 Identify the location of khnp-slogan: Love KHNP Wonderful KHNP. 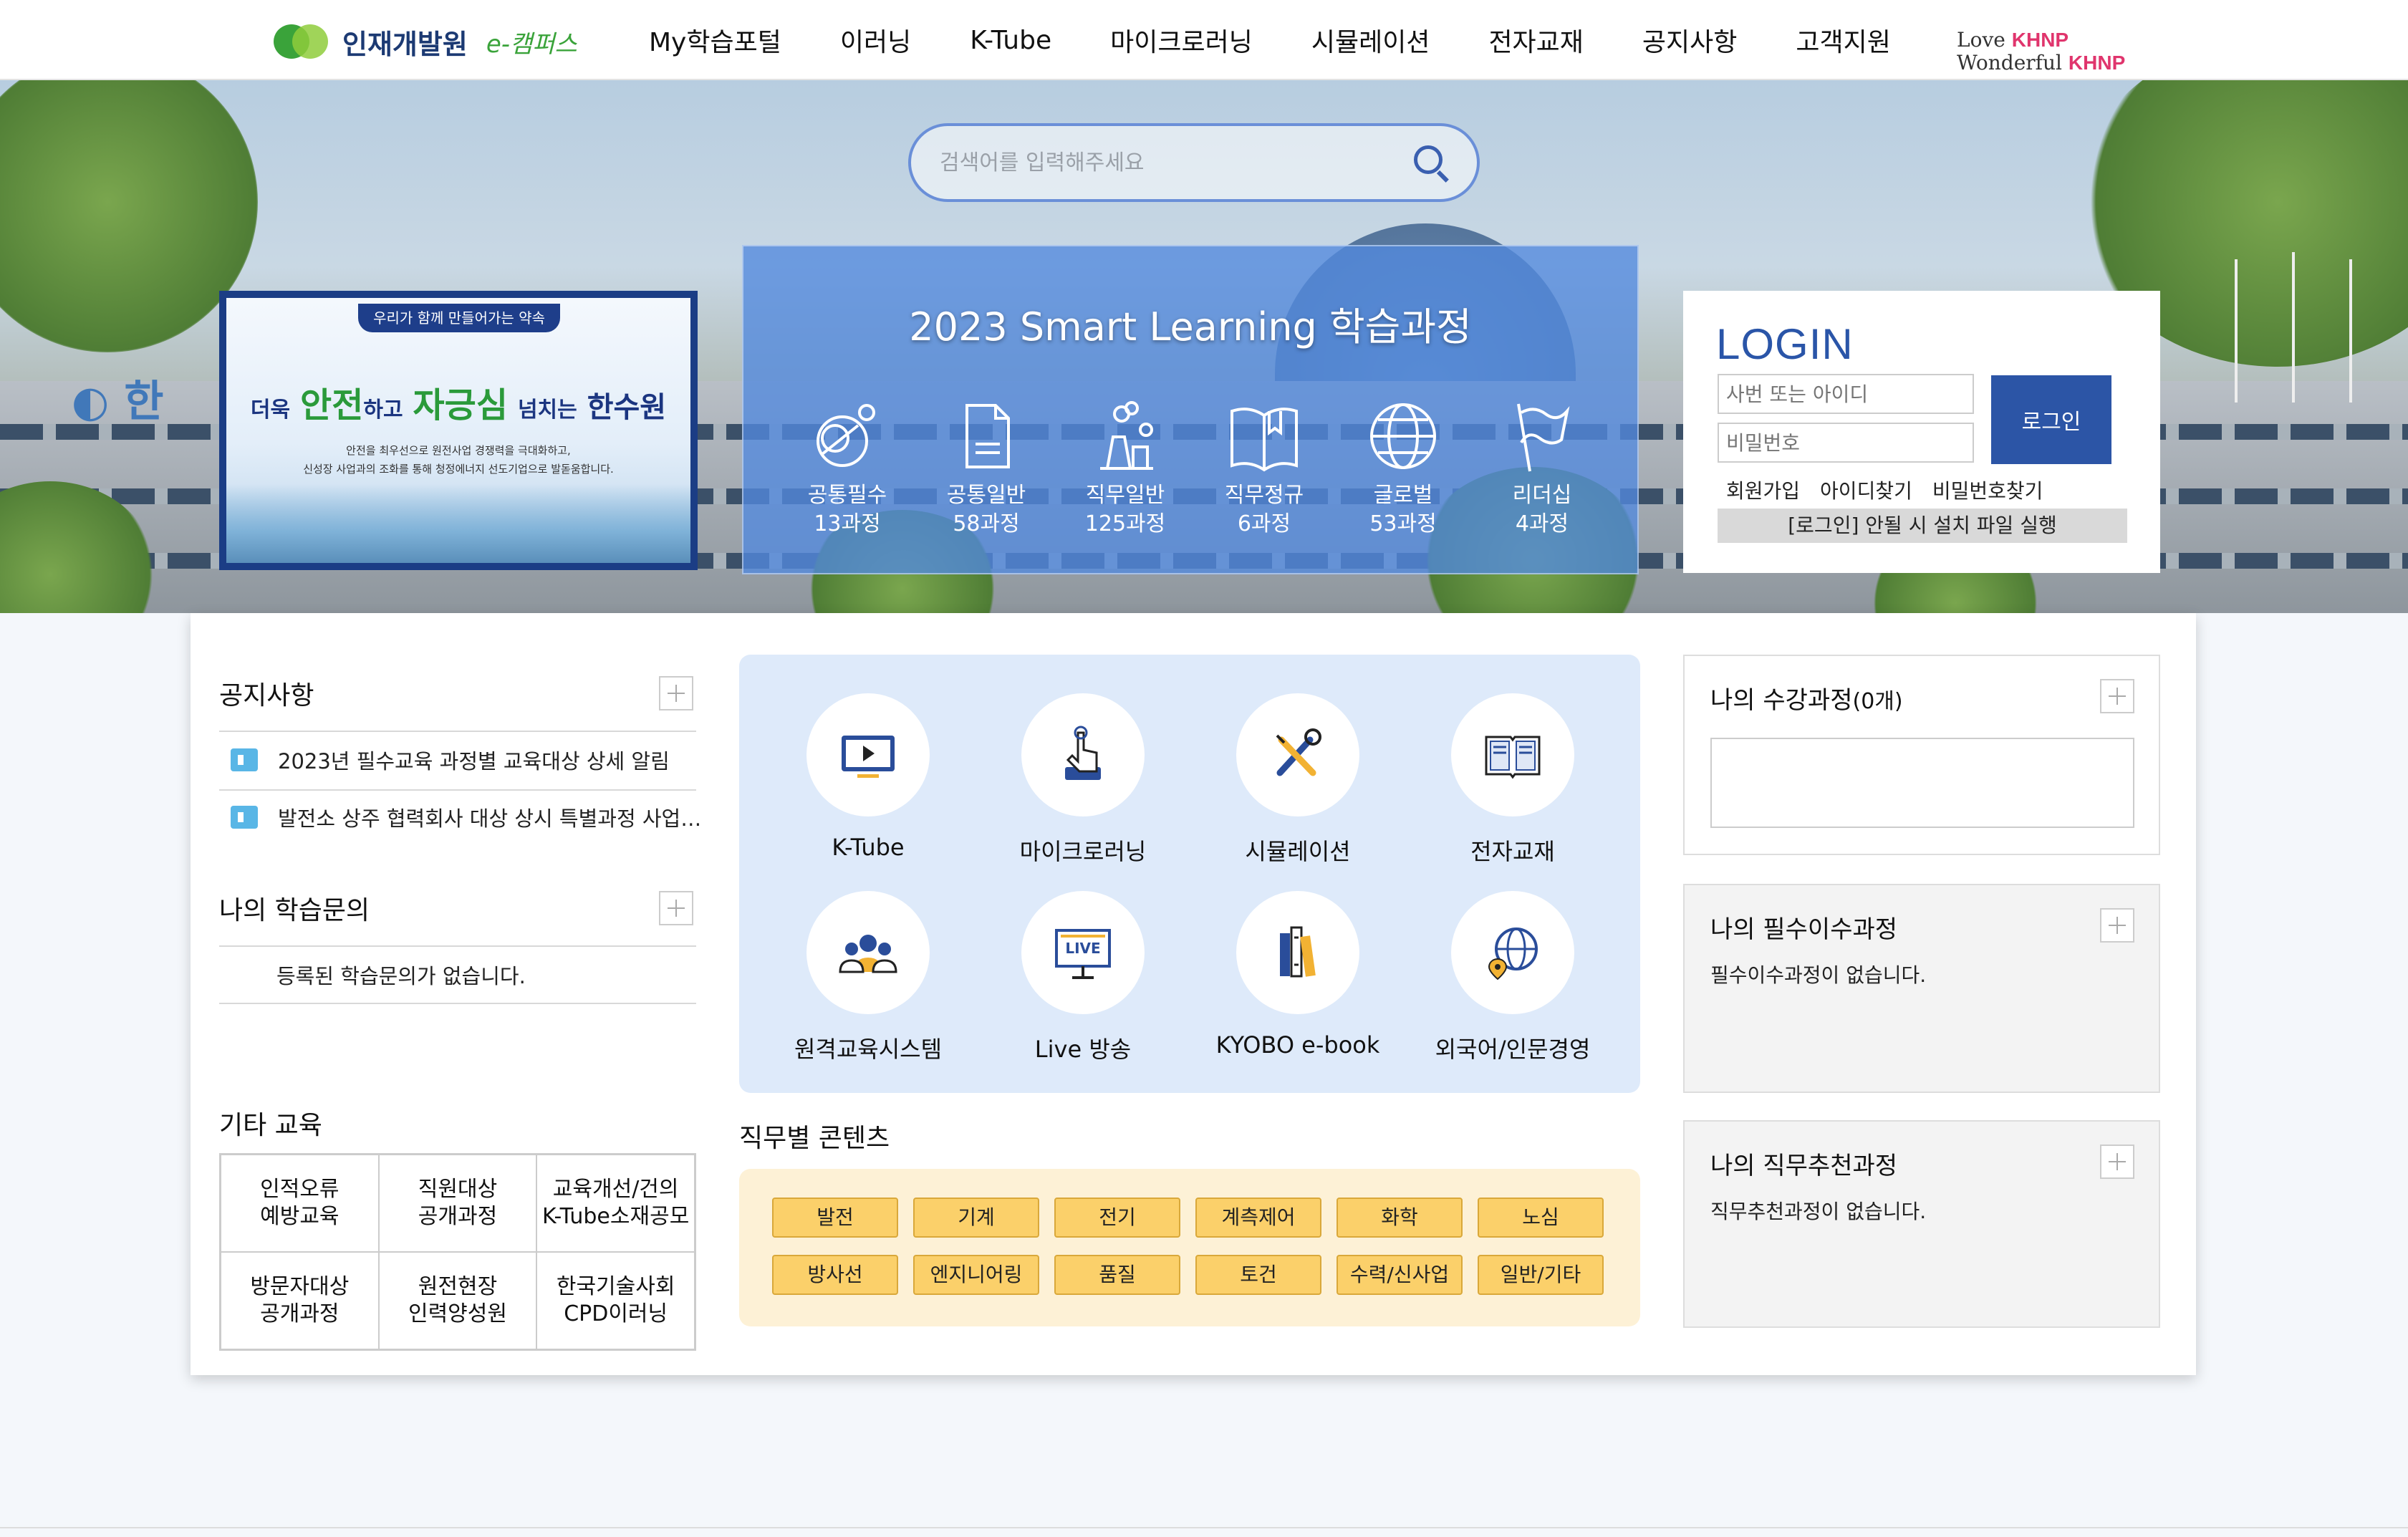
(2041, 51).